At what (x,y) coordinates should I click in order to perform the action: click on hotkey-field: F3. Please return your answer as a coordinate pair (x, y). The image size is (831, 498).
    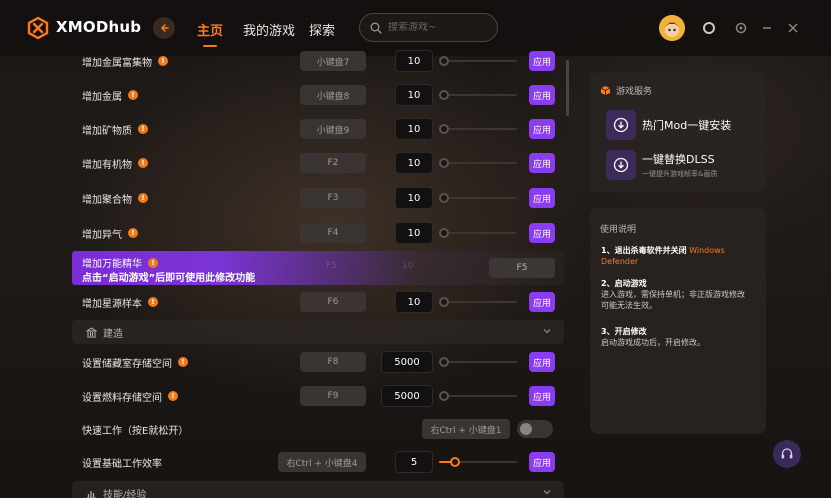
    Looking at the image, I should click on (333, 198).